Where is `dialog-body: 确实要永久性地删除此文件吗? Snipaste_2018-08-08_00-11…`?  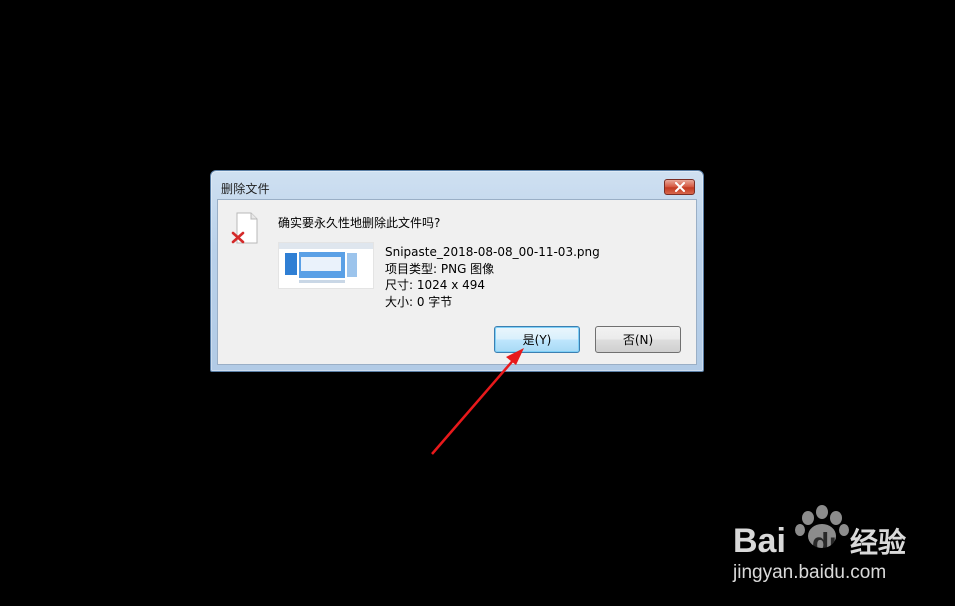 dialog-body: 确实要永久性地删除此文件吗? Snipaste_2018-08-08_00-11… is located at coordinates (457, 282).